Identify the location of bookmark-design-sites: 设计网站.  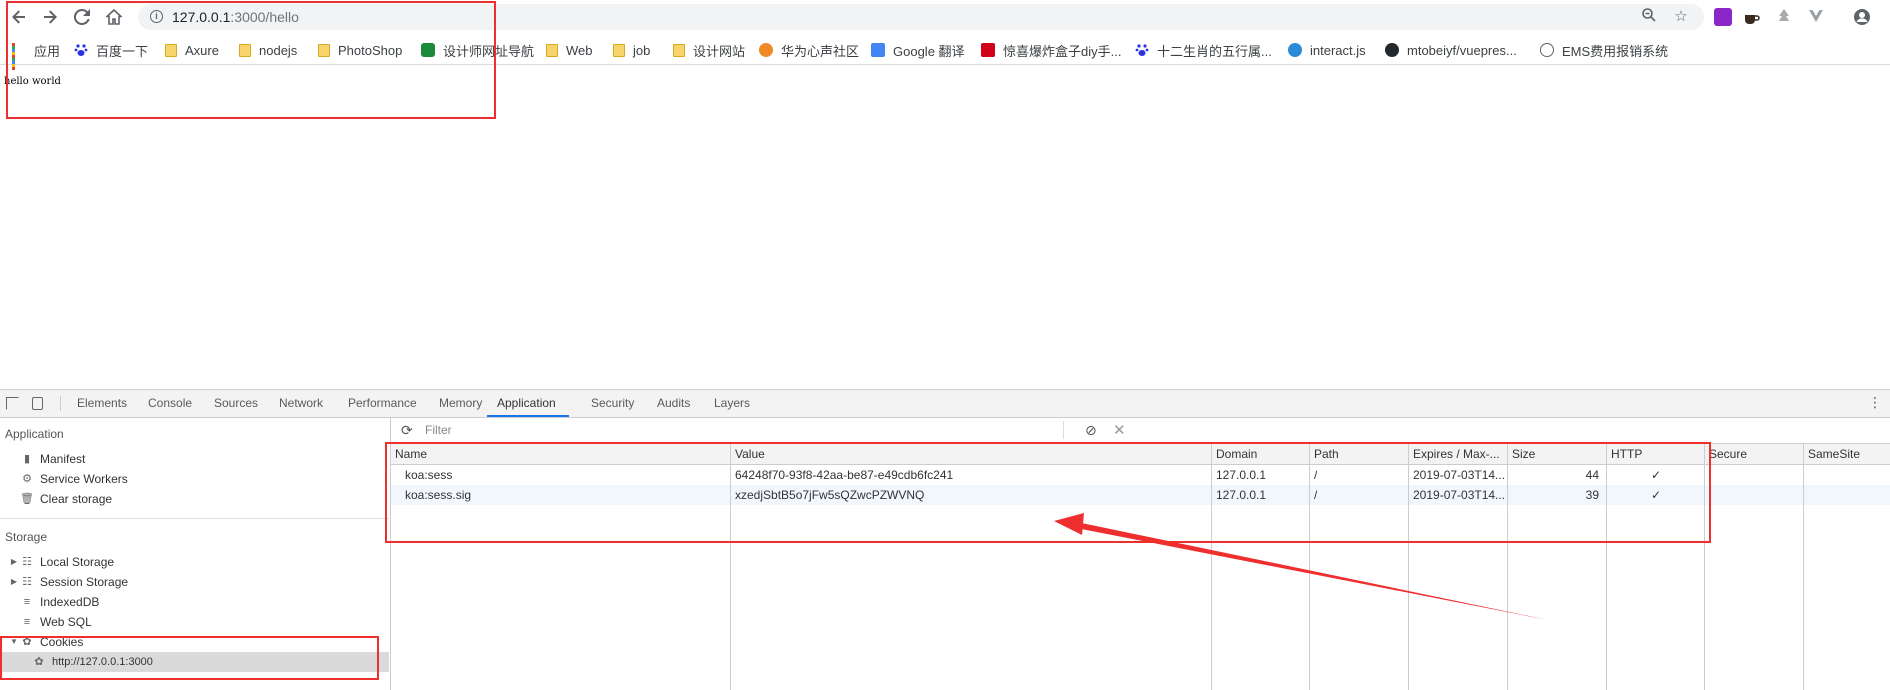
(709, 50).